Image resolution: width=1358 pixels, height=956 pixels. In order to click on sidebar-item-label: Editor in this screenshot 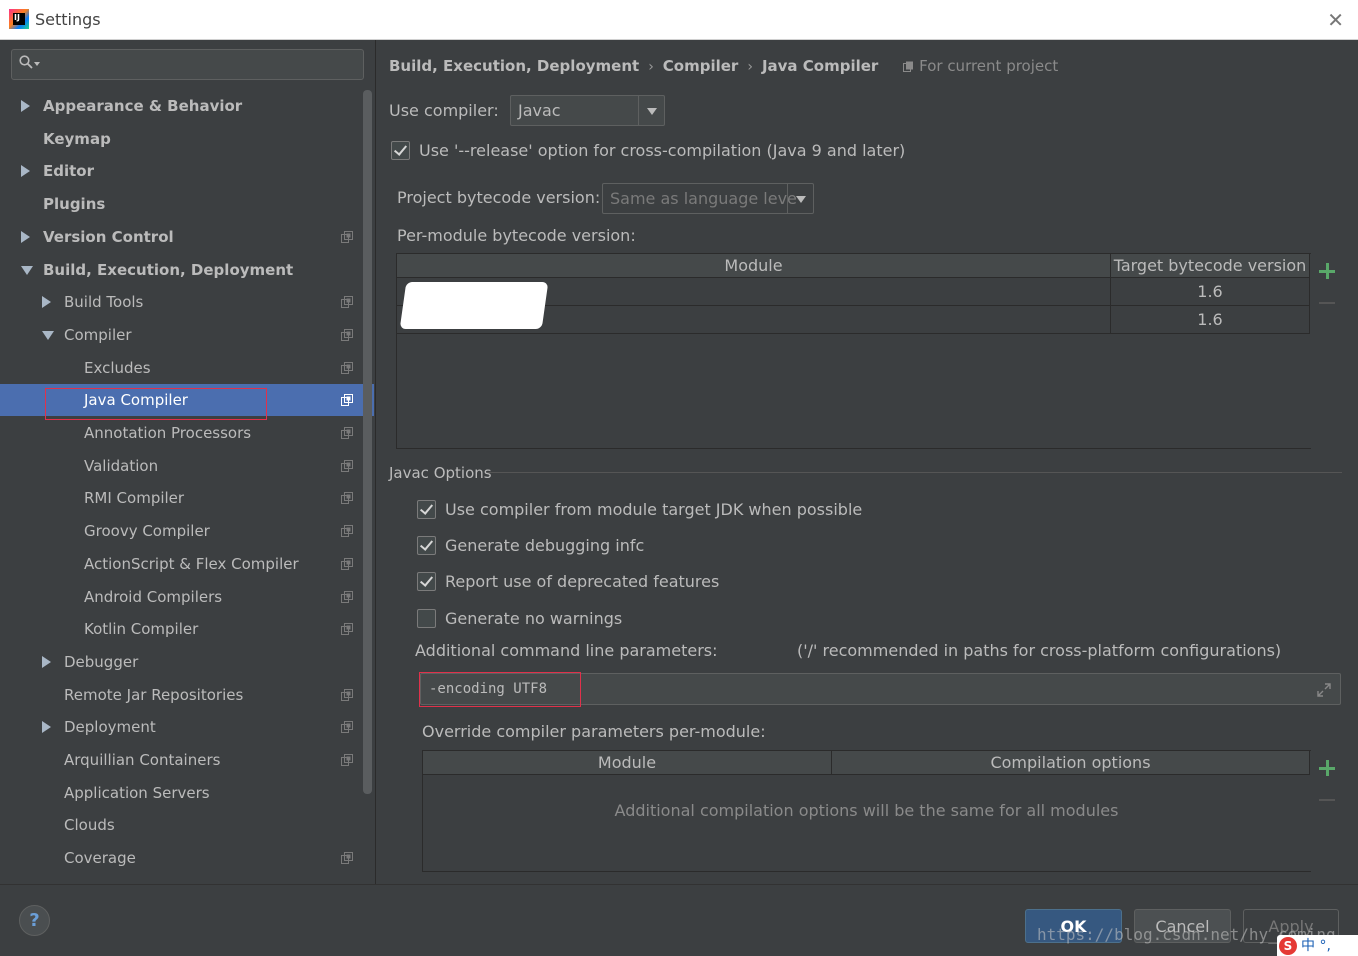, I will do `click(68, 171)`.